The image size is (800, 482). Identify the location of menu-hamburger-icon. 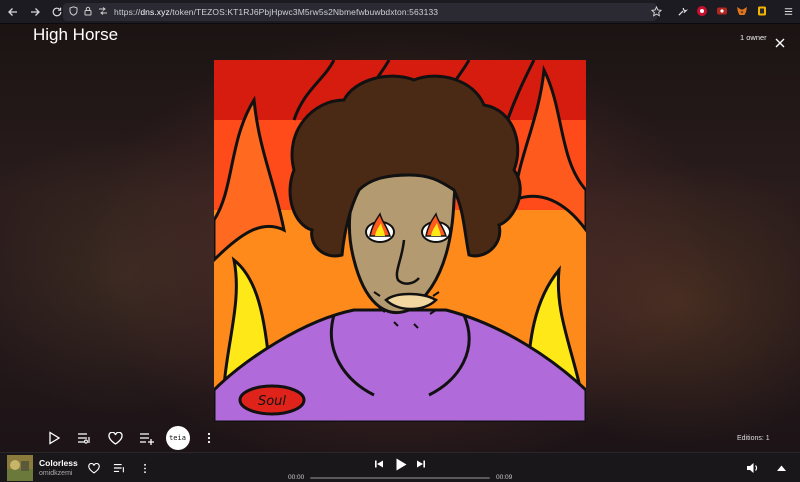
(788, 11).